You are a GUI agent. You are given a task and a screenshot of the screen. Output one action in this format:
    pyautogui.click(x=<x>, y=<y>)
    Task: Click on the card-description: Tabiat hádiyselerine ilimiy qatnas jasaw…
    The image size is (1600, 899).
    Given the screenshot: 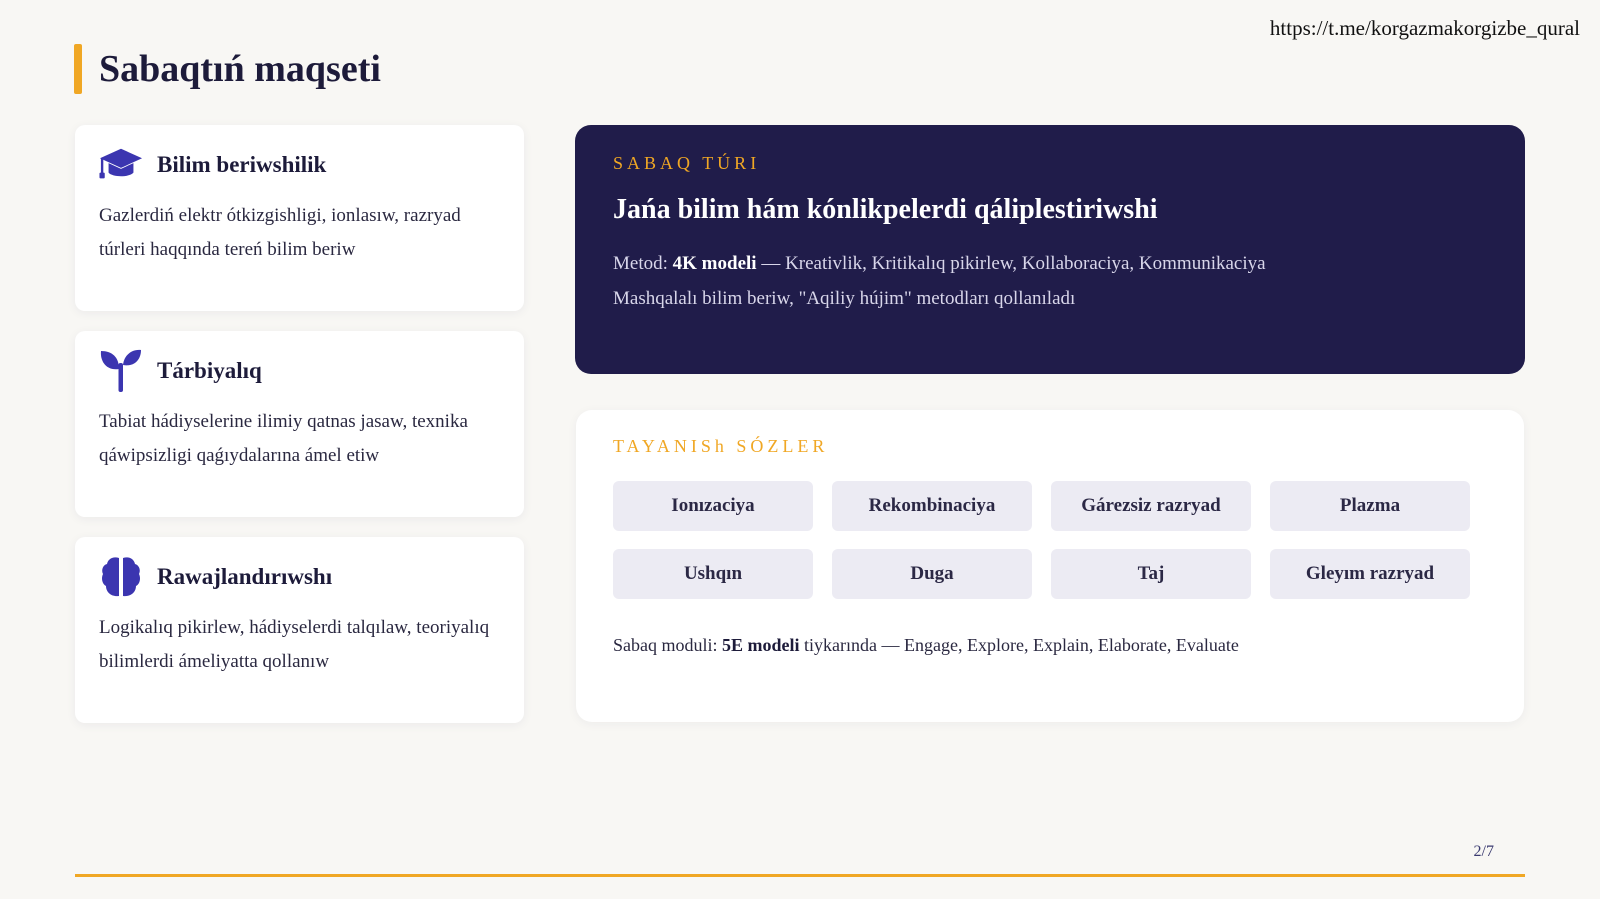 What is the action you would take?
    pyautogui.click(x=283, y=438)
    